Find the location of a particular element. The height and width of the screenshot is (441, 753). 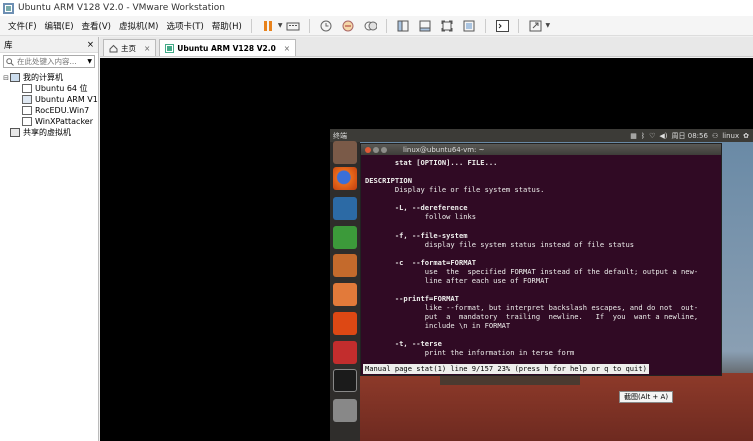

tree-item-shared-vms: 共享的虚拟机 is located at coordinates (49, 132).